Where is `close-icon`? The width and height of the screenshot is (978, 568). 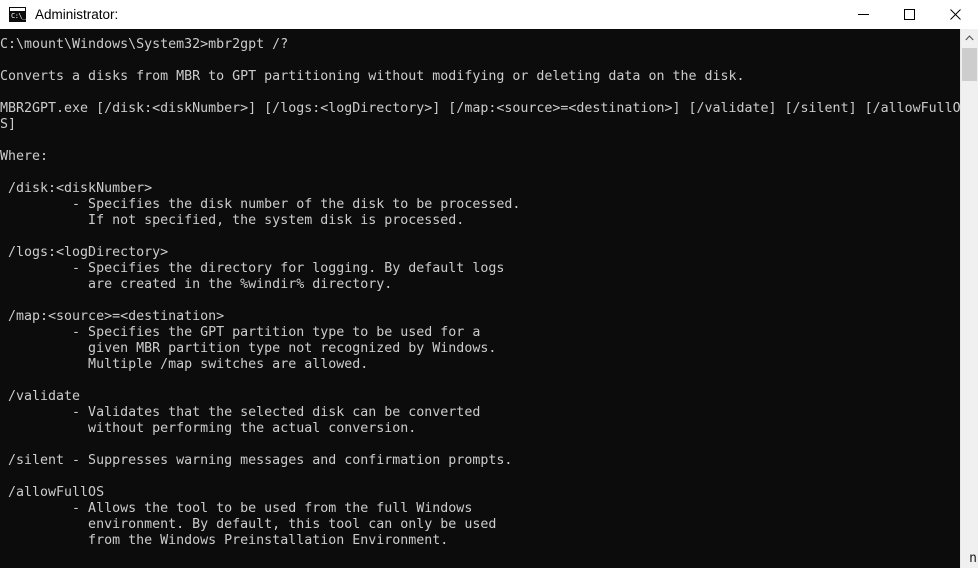
close-icon is located at coordinates (955, 14).